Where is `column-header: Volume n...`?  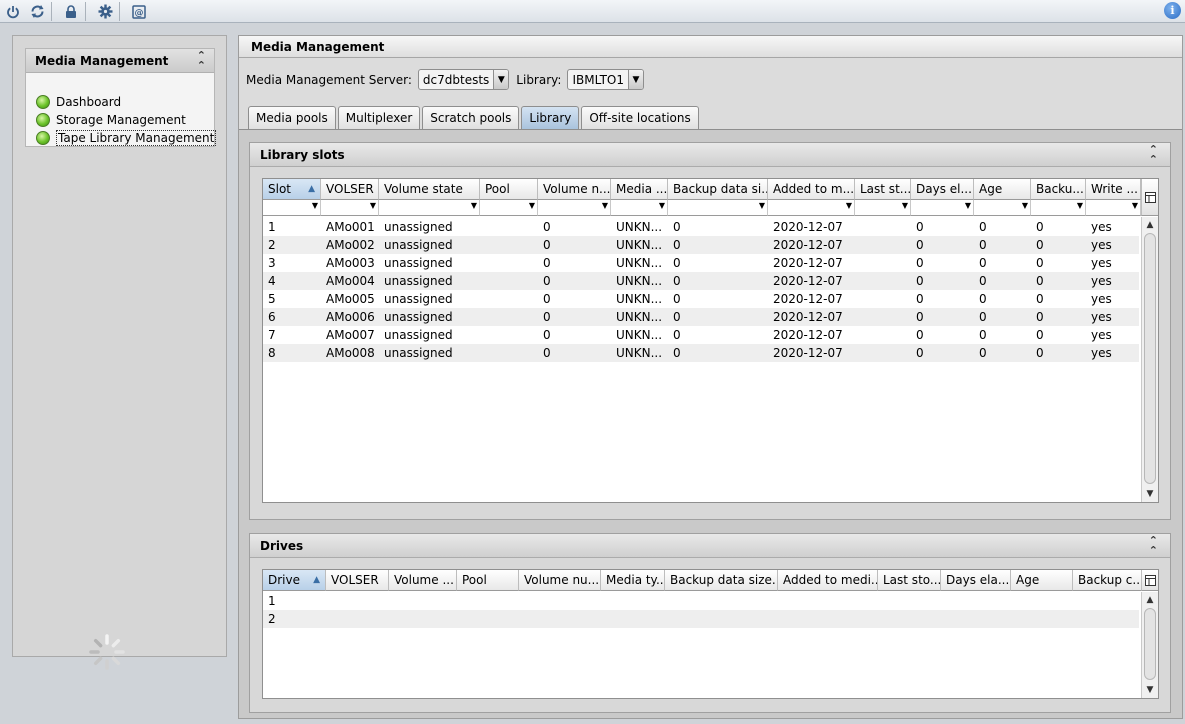 column-header: Volume n... is located at coordinates (574, 189).